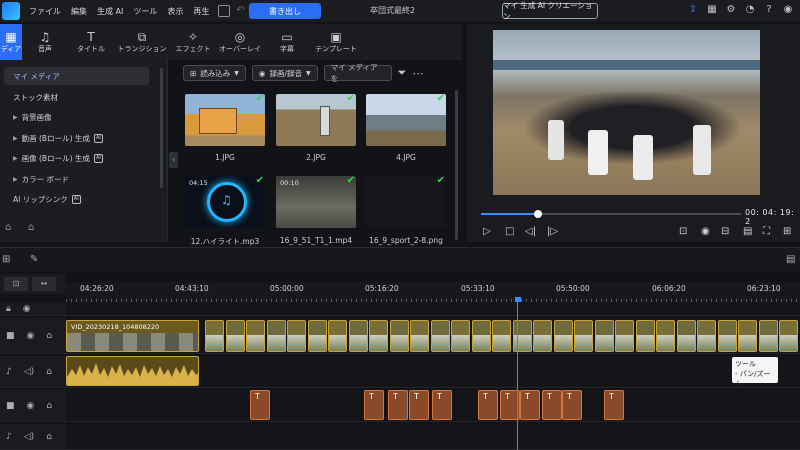 This screenshot has height=450, width=800. I want to click on tab-subtitle: ▭ 字幕, so click(287, 42).